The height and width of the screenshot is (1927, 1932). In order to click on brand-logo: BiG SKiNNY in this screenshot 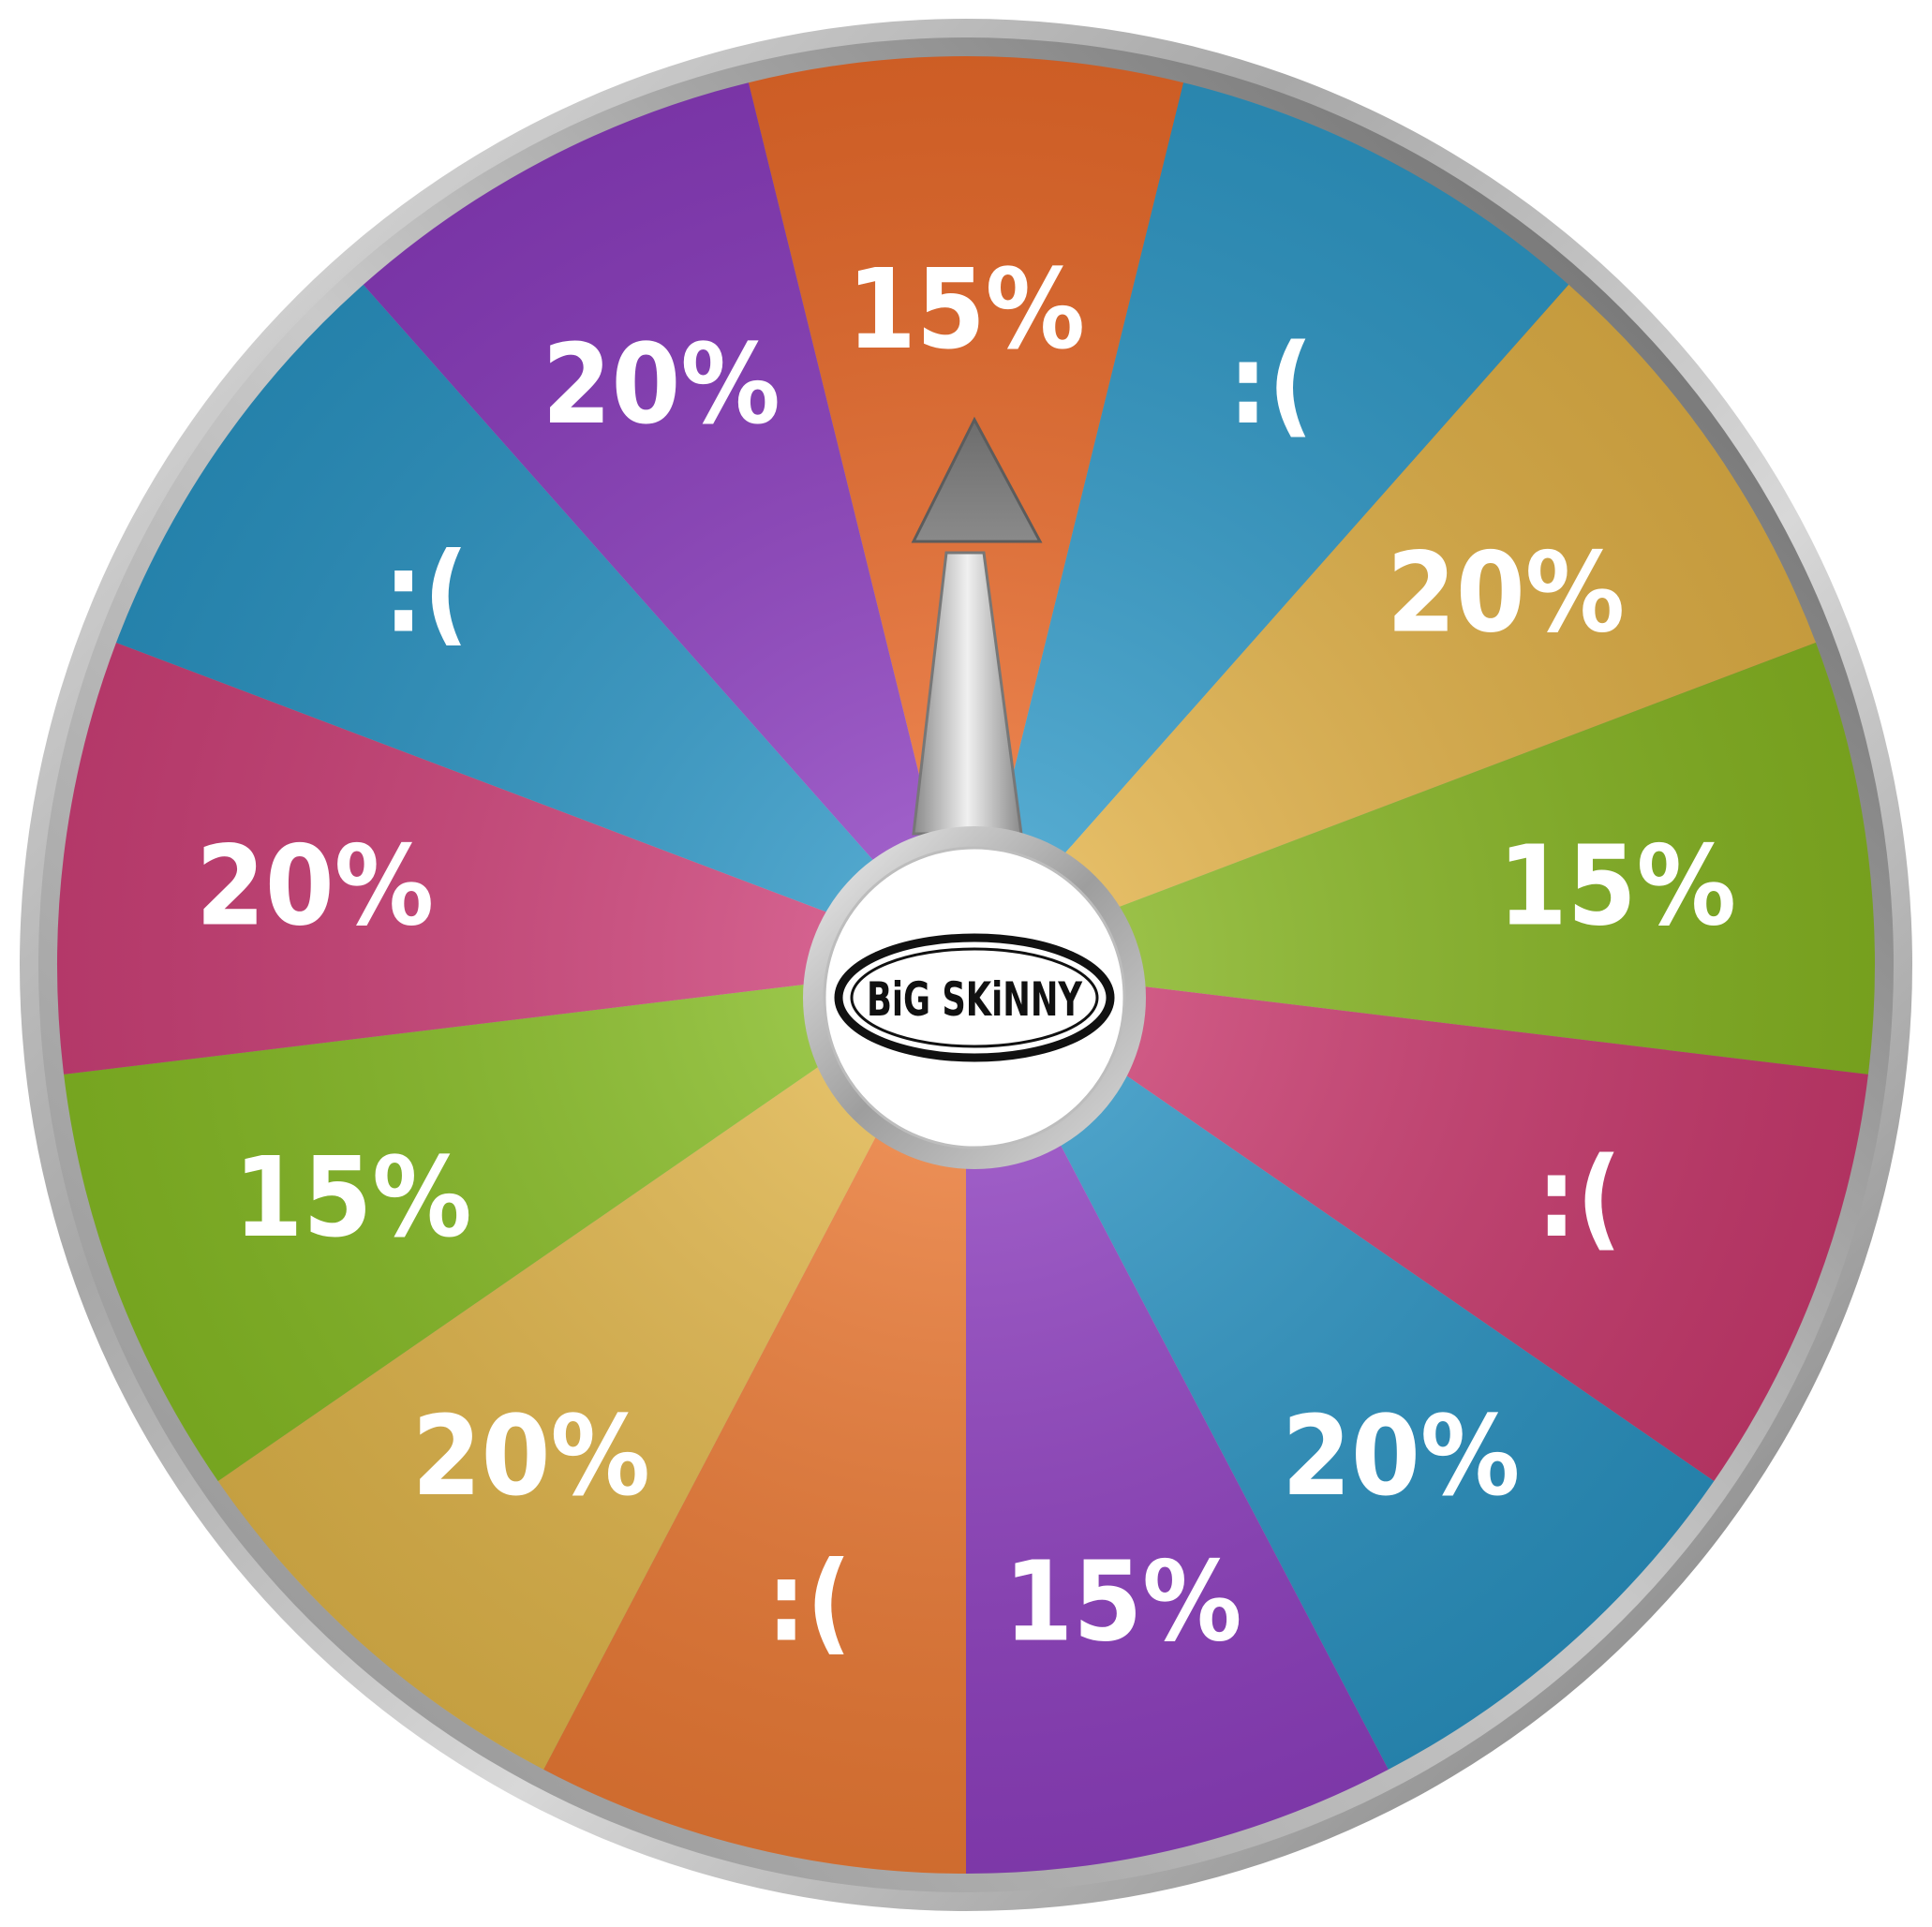, I will do `click(975, 997)`.